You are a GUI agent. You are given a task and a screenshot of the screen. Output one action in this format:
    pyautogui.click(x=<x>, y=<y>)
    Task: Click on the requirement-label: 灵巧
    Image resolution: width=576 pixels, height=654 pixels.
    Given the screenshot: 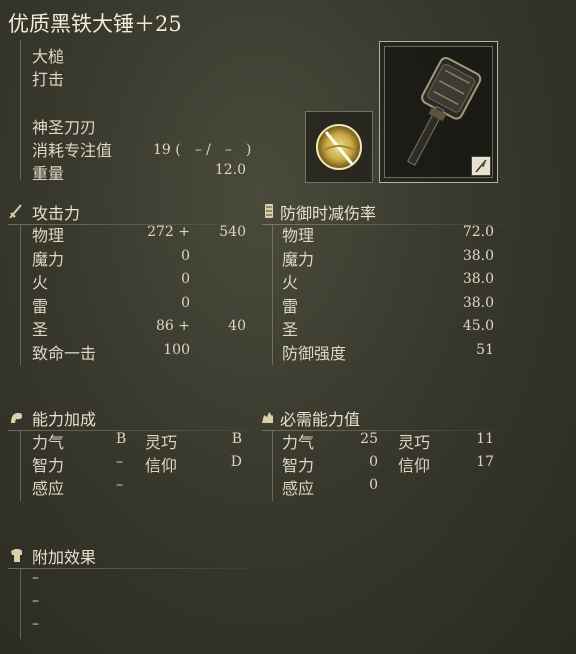 What is the action you would take?
    pyautogui.click(x=414, y=442)
    